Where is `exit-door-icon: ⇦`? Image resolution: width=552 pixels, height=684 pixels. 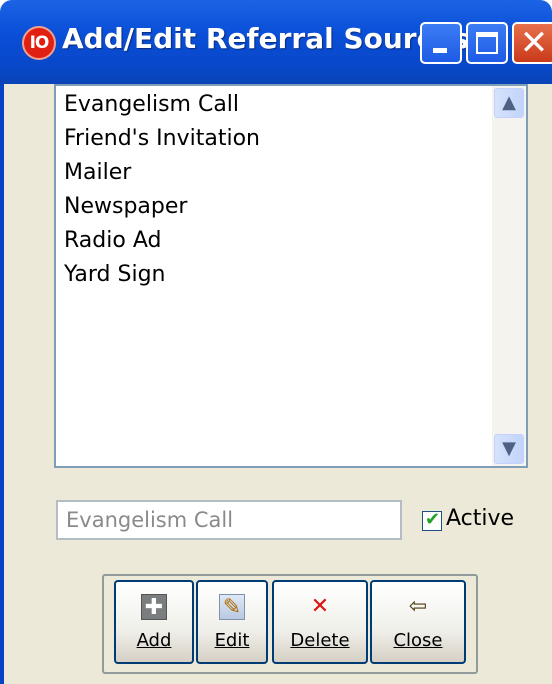 exit-door-icon: ⇦ is located at coordinates (418, 606).